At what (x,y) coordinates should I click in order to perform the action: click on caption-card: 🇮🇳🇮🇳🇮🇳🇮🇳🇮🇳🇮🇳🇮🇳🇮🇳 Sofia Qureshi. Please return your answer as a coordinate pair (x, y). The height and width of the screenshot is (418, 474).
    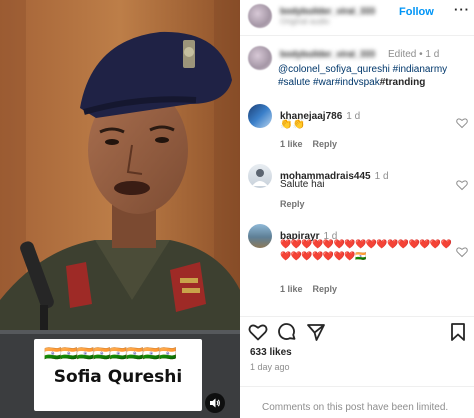
    Looking at the image, I should click on (118, 375).